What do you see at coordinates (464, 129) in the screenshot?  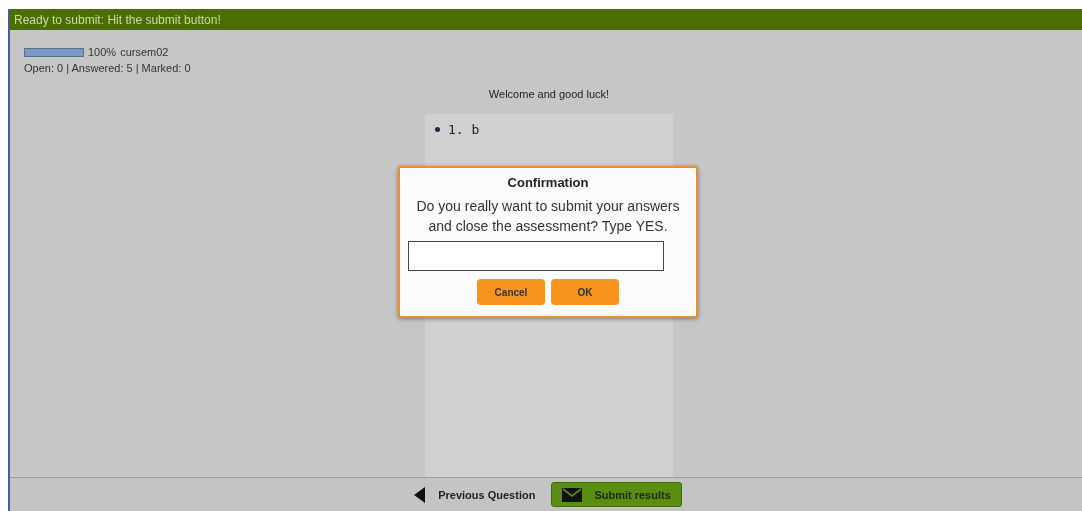 I see `answer-item: 1. b` at bounding box center [464, 129].